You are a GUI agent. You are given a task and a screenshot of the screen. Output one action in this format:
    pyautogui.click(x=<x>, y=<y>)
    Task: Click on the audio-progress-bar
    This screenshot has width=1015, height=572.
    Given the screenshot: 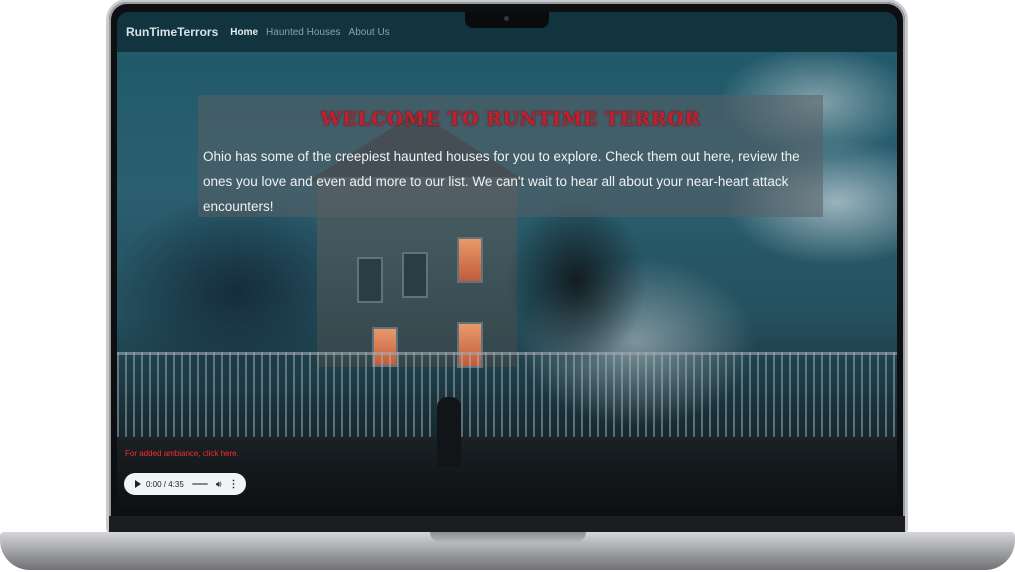 What is the action you would take?
    pyautogui.click(x=199, y=484)
    